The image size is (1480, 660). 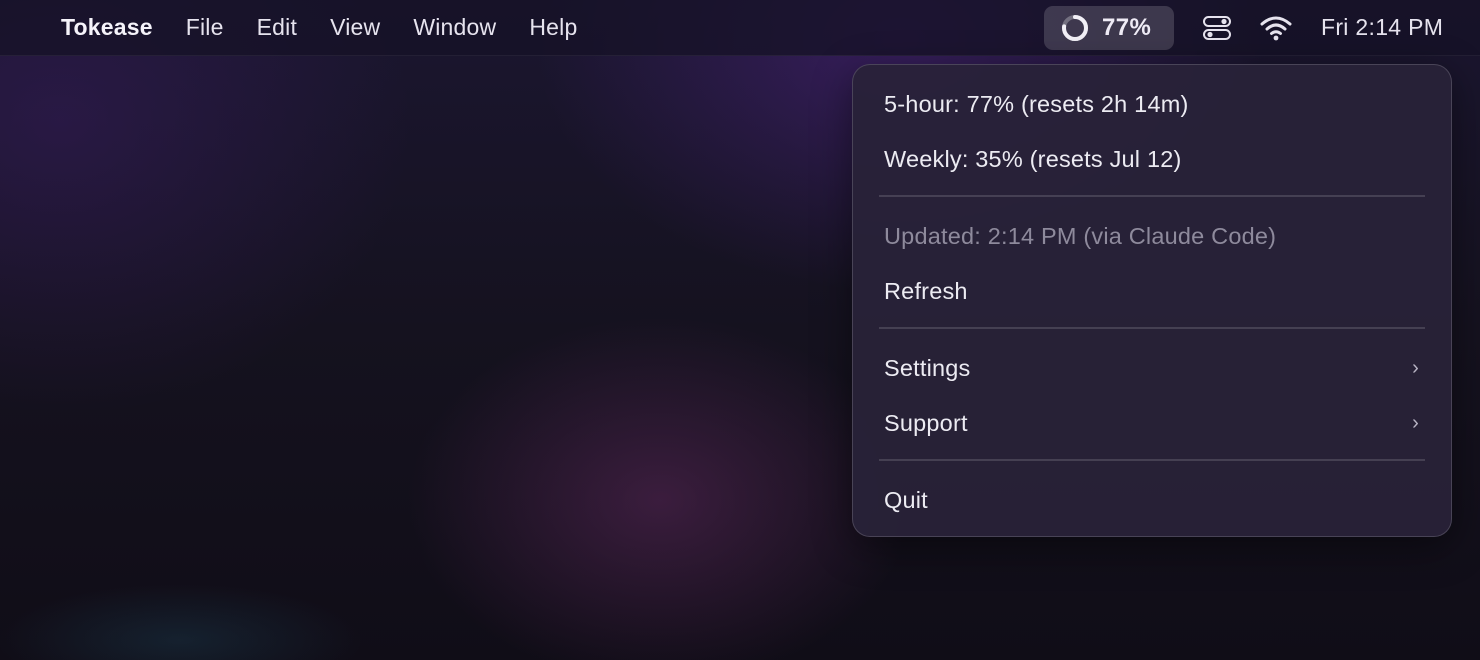 I want to click on menu-help: Help, so click(x=553, y=27).